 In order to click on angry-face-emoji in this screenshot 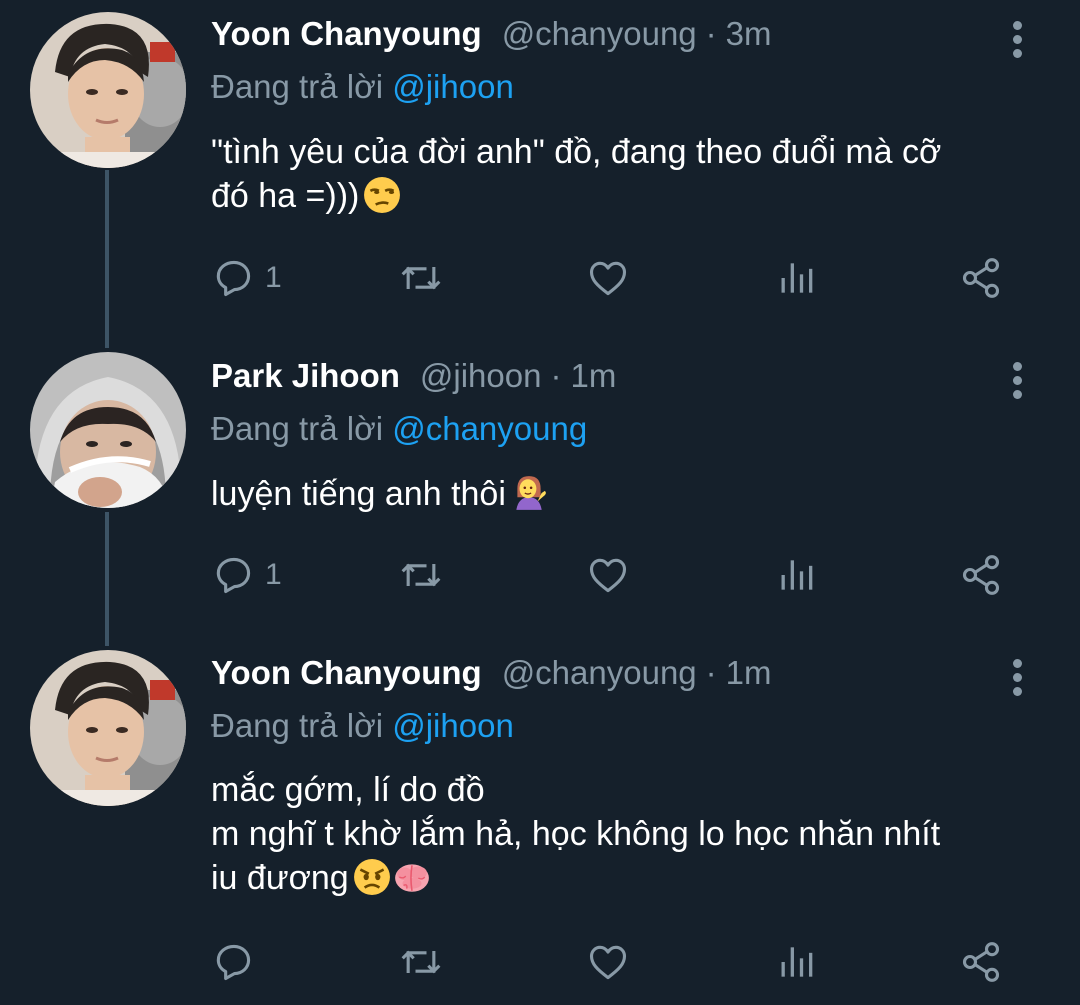, I will do `click(372, 877)`.